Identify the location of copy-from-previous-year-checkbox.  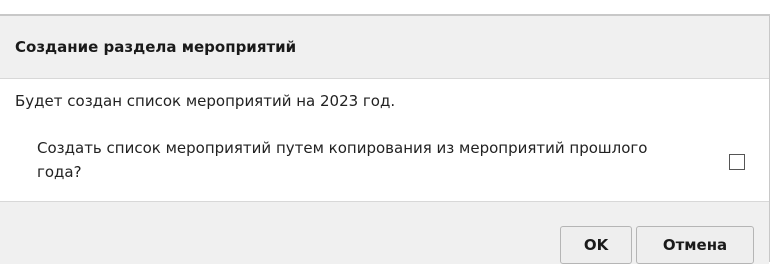
(737, 162).